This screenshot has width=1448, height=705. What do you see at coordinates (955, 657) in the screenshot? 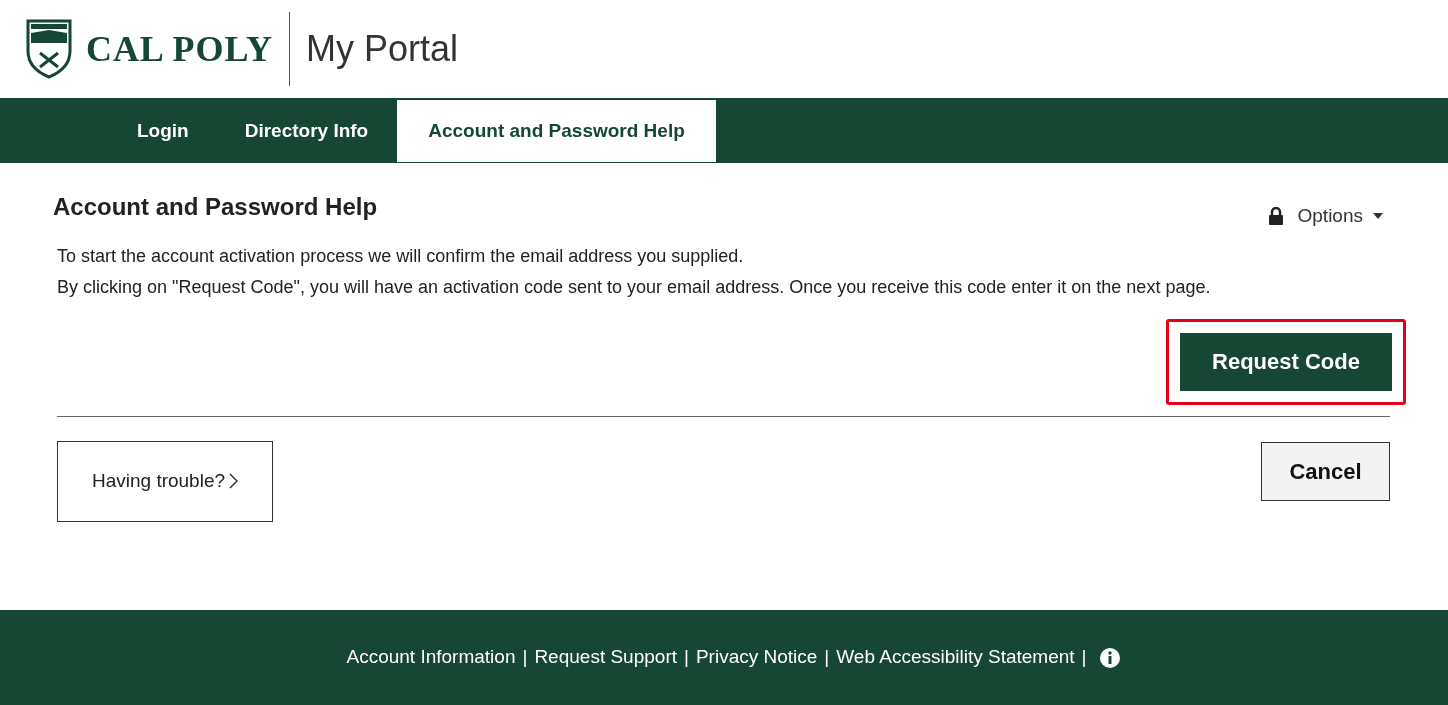
I see `footer-link: Web Accessibility Statement` at bounding box center [955, 657].